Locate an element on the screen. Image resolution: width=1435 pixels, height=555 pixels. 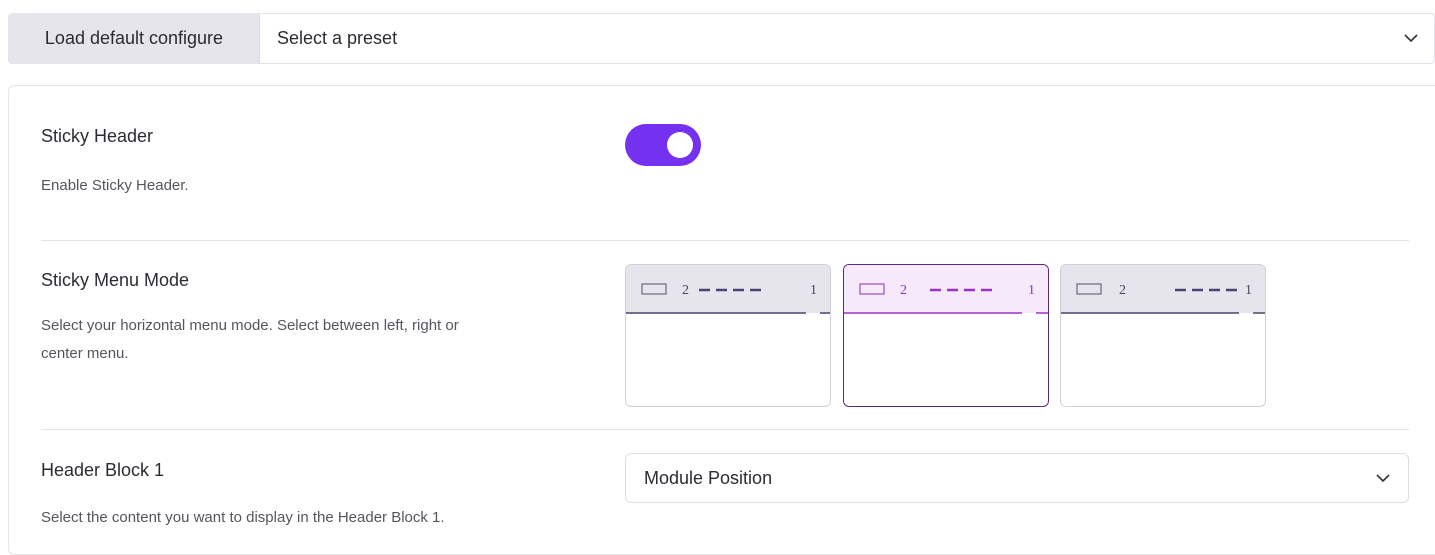
header-block-1-select: Module Position is located at coordinates (1017, 478).